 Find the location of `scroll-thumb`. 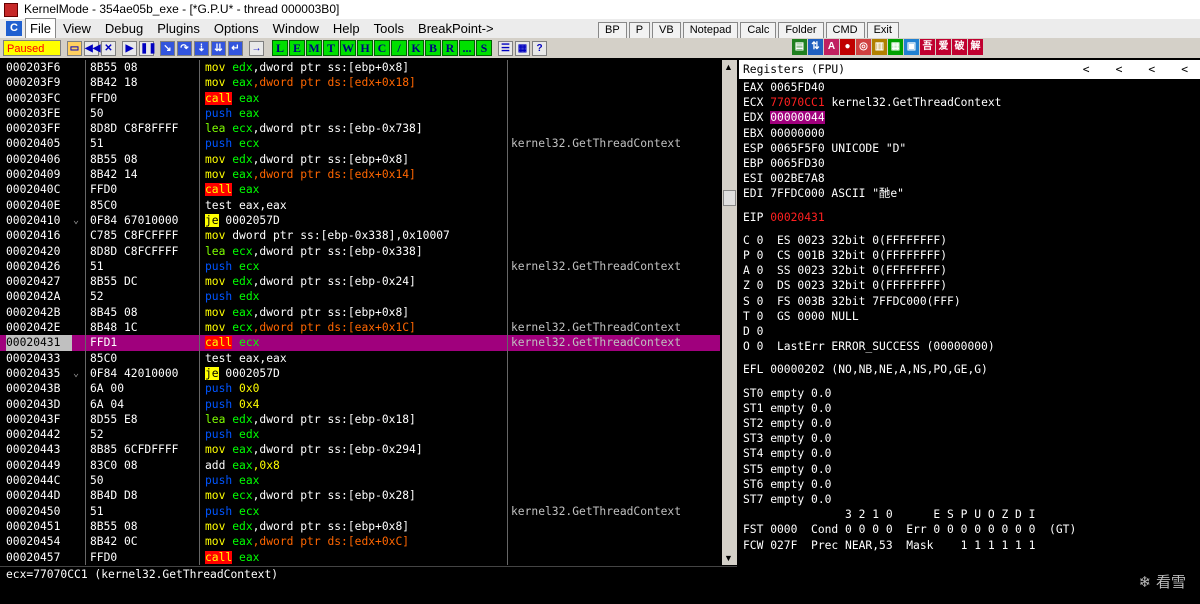

scroll-thumb is located at coordinates (729, 198).